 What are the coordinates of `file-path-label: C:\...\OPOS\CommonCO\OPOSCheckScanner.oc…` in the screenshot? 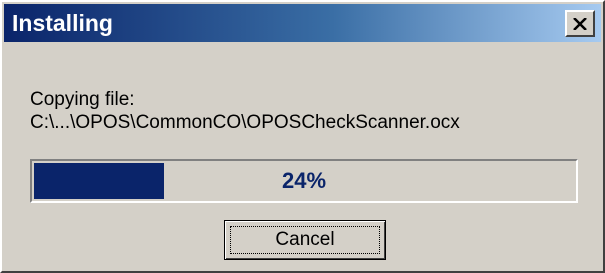 It's located at (245, 122).